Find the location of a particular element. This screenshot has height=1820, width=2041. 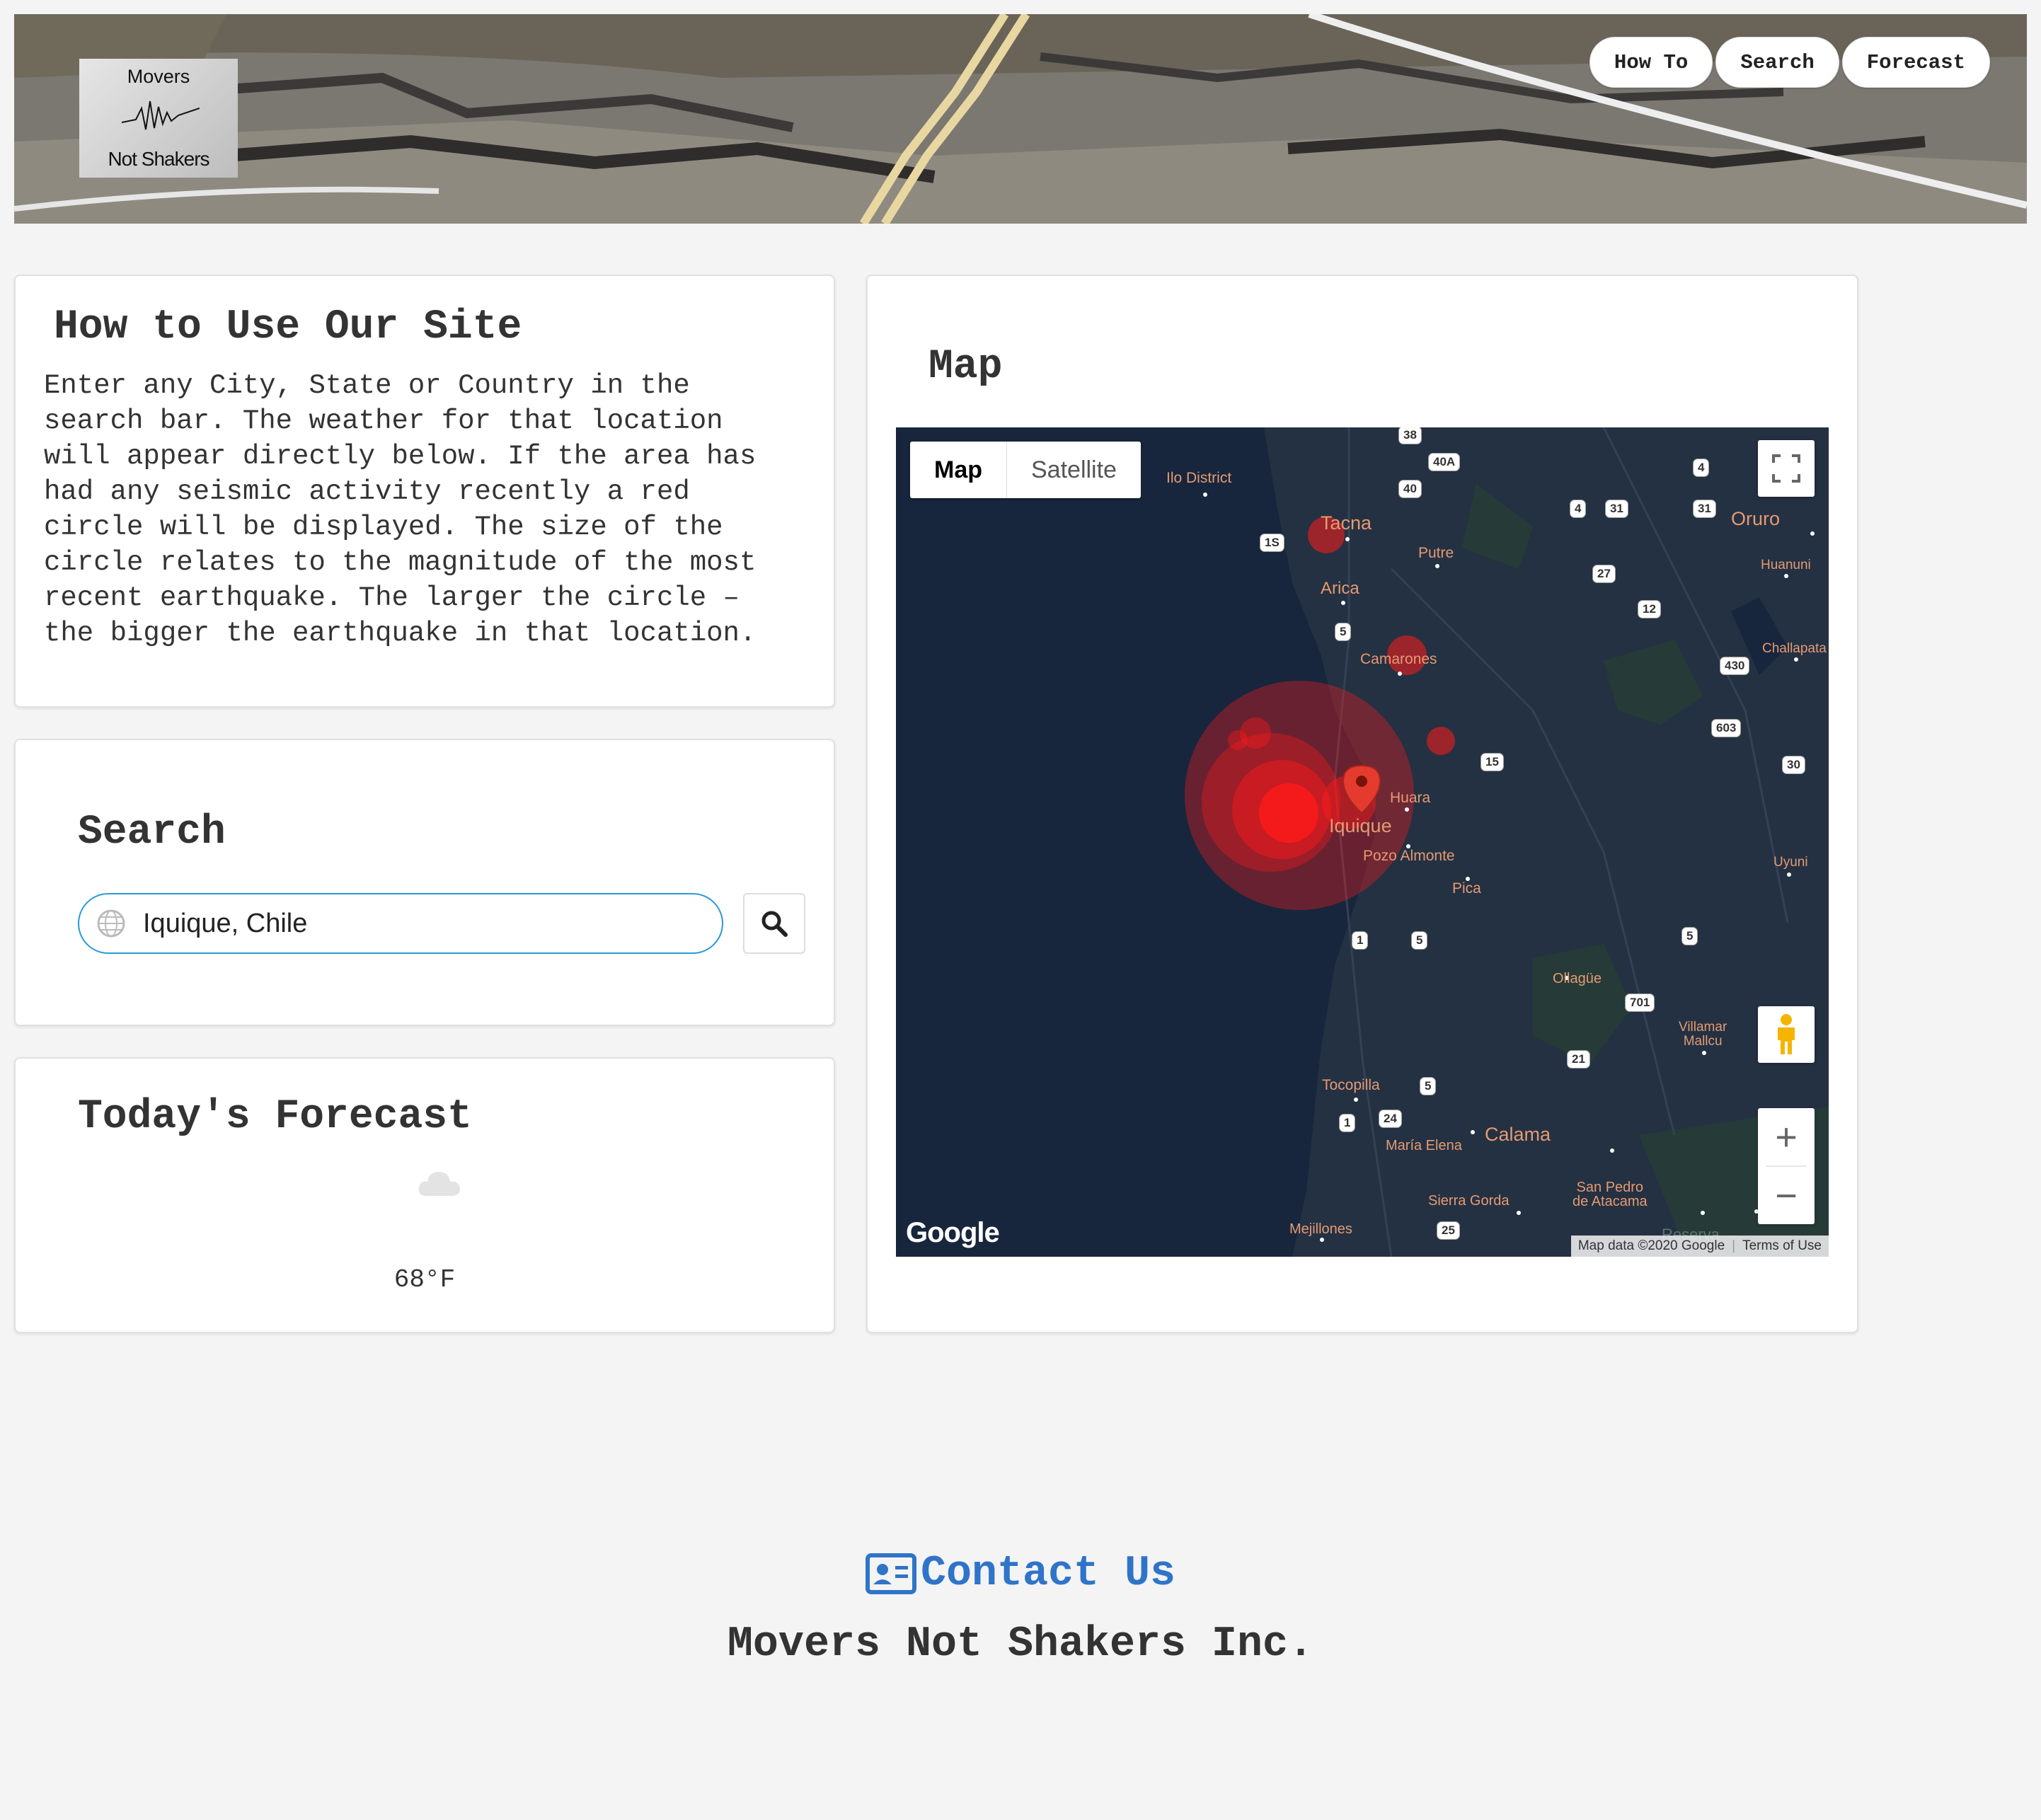

pegman-icon is located at coordinates (1786, 1034).